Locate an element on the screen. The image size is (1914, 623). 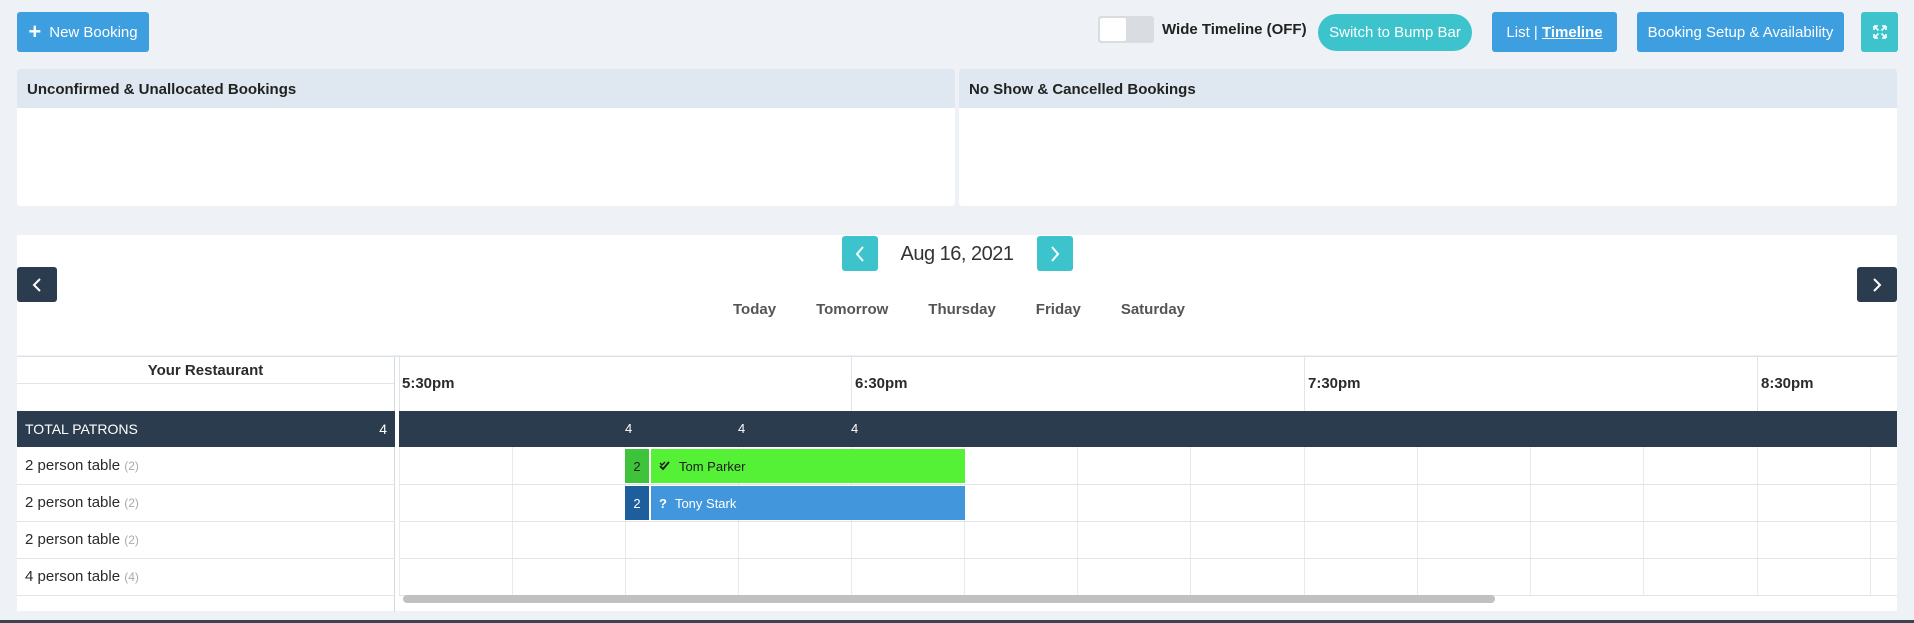
booking-setup-button: Booking Setup & Availability is located at coordinates (1740, 32).